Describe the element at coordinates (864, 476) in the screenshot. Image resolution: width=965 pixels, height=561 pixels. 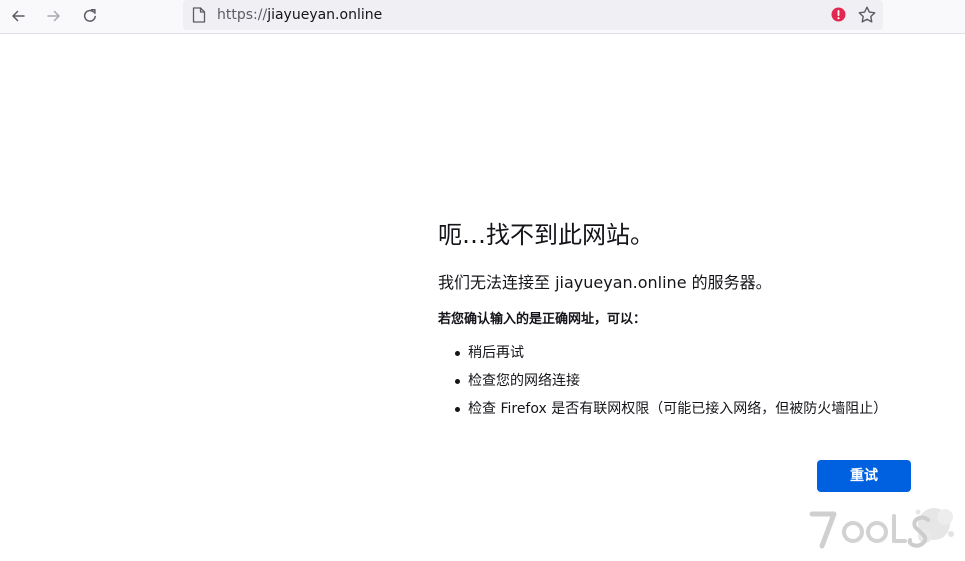
I see `retry-button: 重试` at that location.